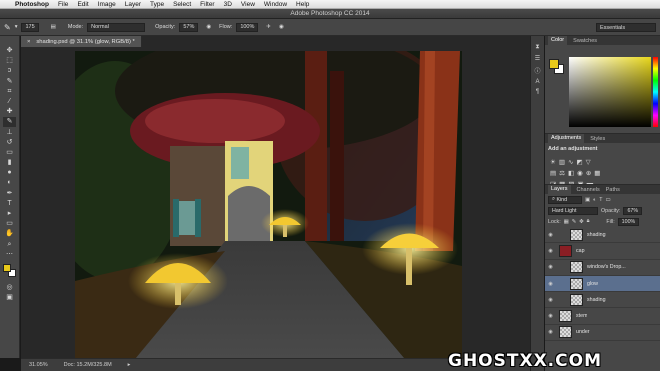 This screenshot has height=371, width=660. I want to click on pressure-size-icon: ◉, so click(281, 27).